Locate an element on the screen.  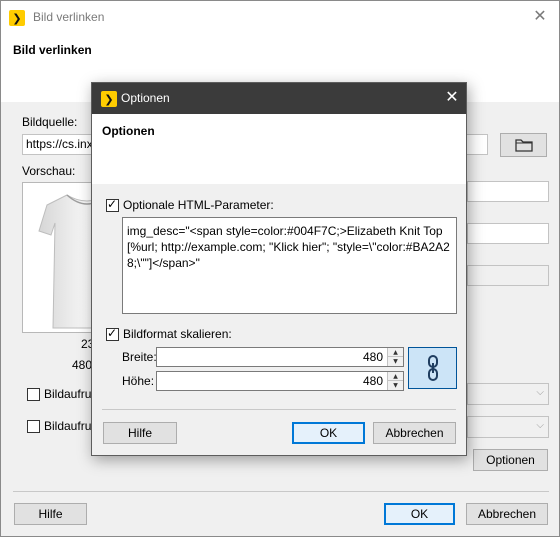
scale-checkbox is located at coordinates (112, 333).